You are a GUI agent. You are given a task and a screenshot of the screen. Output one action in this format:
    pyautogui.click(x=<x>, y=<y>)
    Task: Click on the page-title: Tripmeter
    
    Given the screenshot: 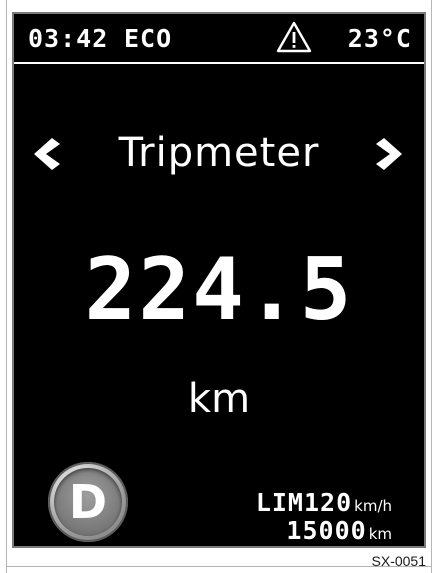 What is the action you would take?
    pyautogui.click(x=219, y=153)
    